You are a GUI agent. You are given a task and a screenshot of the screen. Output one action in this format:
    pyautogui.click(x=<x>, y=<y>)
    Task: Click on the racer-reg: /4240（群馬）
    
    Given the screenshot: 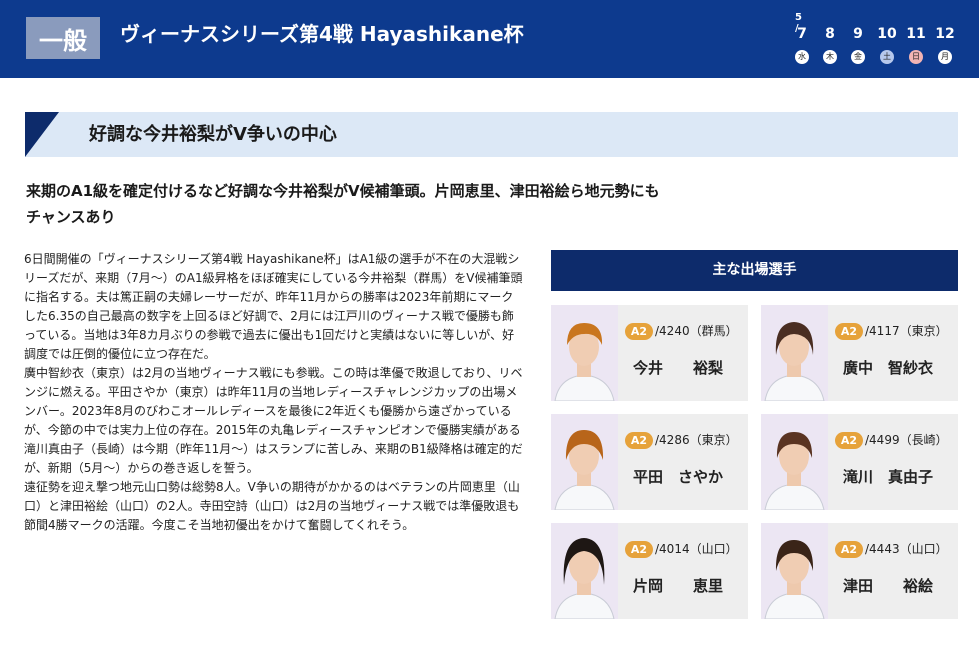 What is the action you would take?
    pyautogui.click(x=696, y=331)
    